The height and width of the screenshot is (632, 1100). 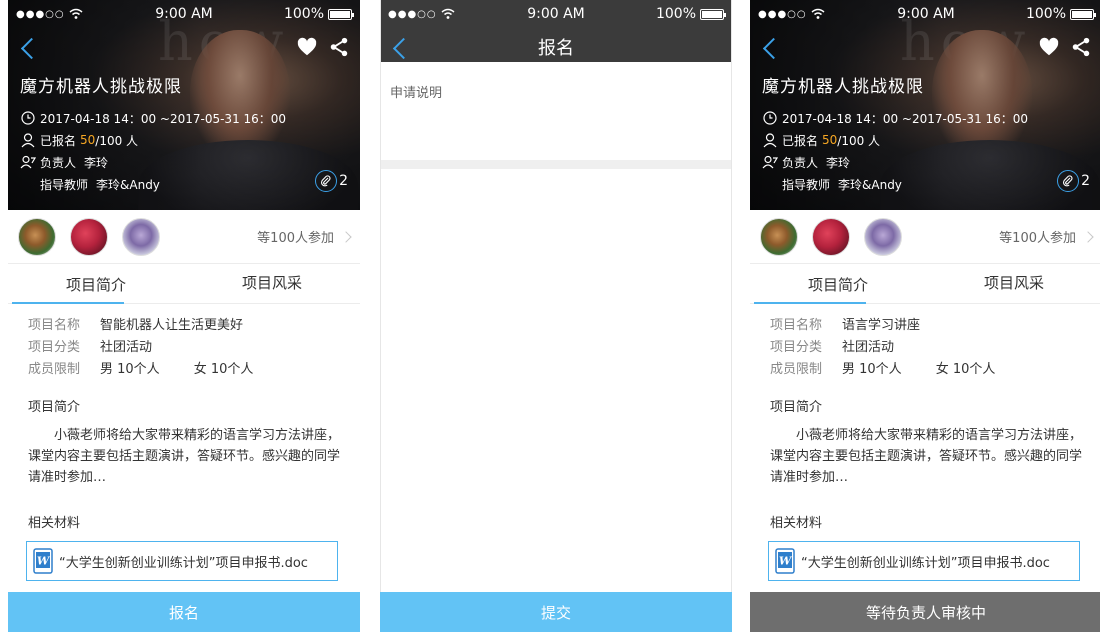 I want to click on apply-description-input: 申请说明, so click(x=416, y=91).